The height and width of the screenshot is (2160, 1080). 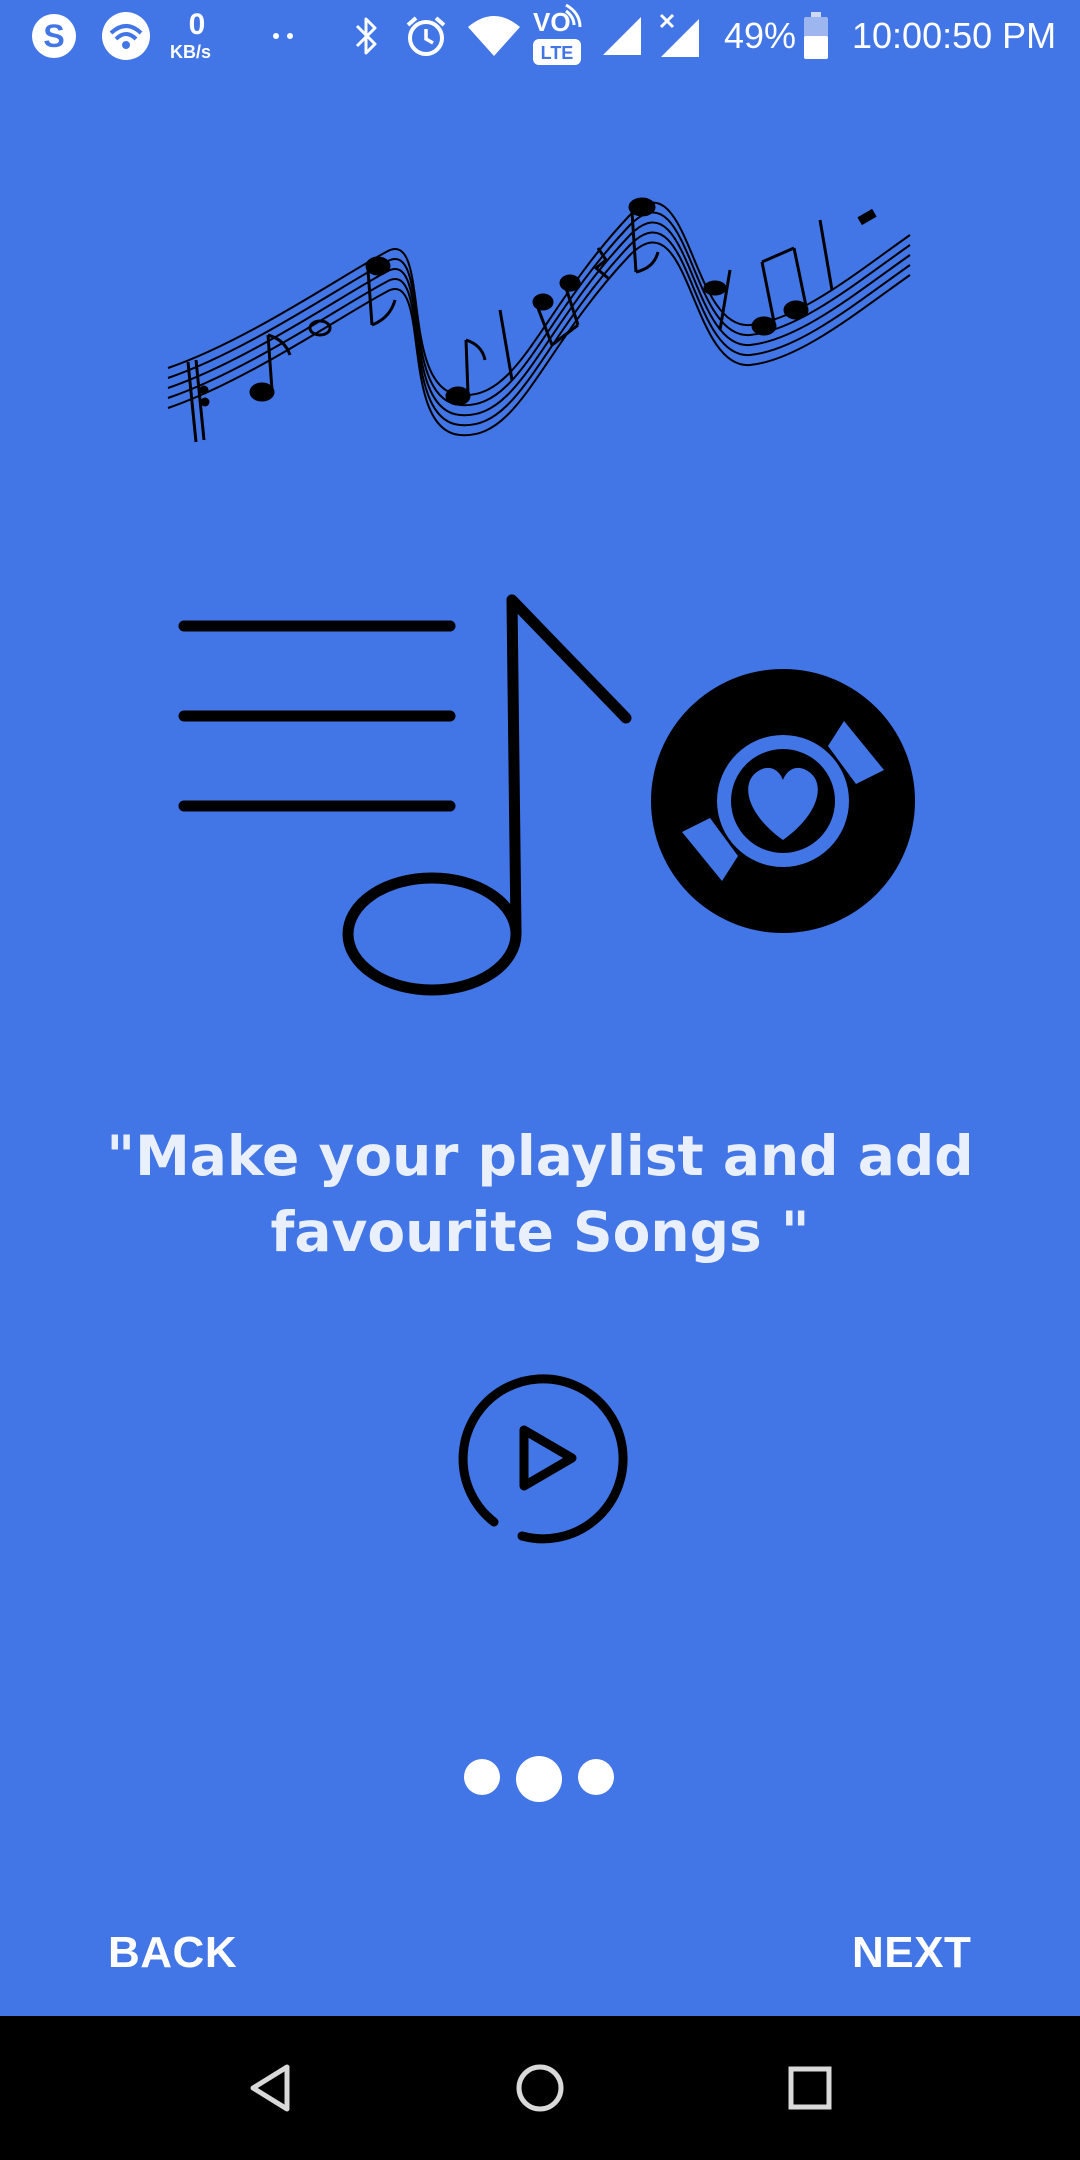 What do you see at coordinates (816, 36) in the screenshot?
I see `battery-icon` at bounding box center [816, 36].